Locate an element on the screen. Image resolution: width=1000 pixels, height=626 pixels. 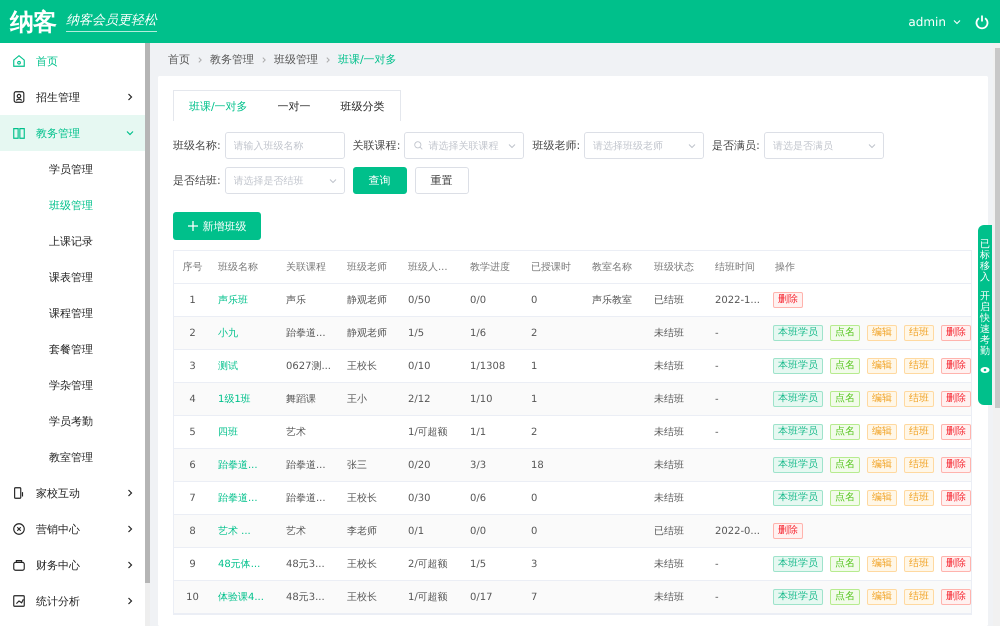
home-icon is located at coordinates (19, 61).